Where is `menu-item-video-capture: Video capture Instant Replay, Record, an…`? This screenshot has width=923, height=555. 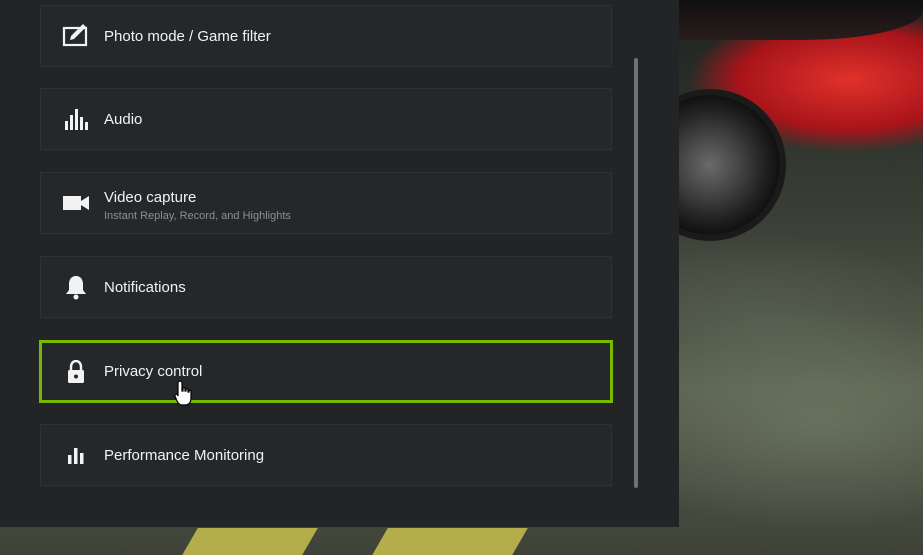 menu-item-video-capture: Video capture Instant Replay, Record, an… is located at coordinates (326, 203).